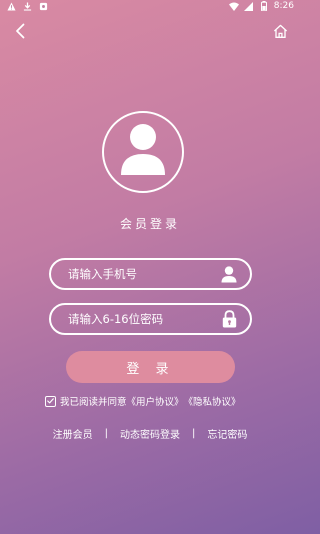 The image size is (320, 534). I want to click on login-button: 登 录, so click(150, 367).